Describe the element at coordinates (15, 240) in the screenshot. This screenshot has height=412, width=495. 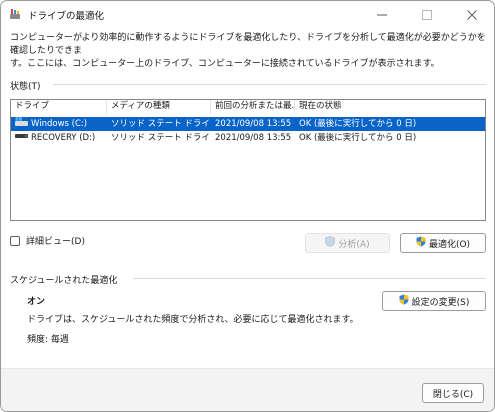
I see `detail-view-checkbox` at that location.